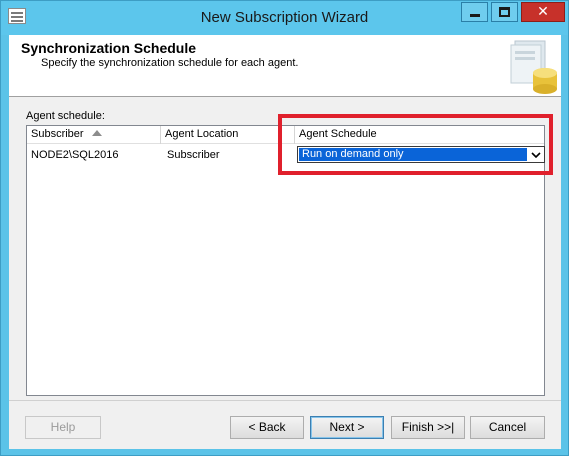 The width and height of the screenshot is (569, 456). What do you see at coordinates (284, 18) in the screenshot?
I see `title-bar: New Subscription Wizard ✕` at bounding box center [284, 18].